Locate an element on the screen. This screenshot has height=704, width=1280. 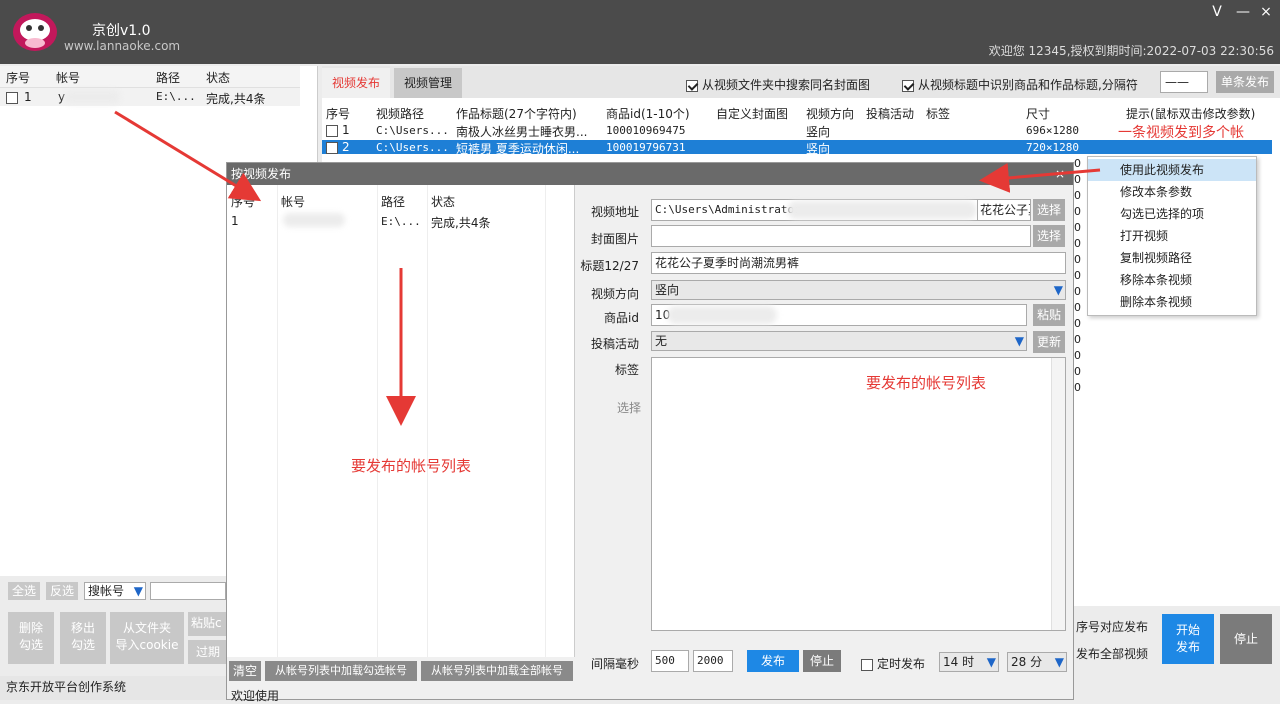
dialog-publish-button: 发布 is located at coordinates (773, 661).